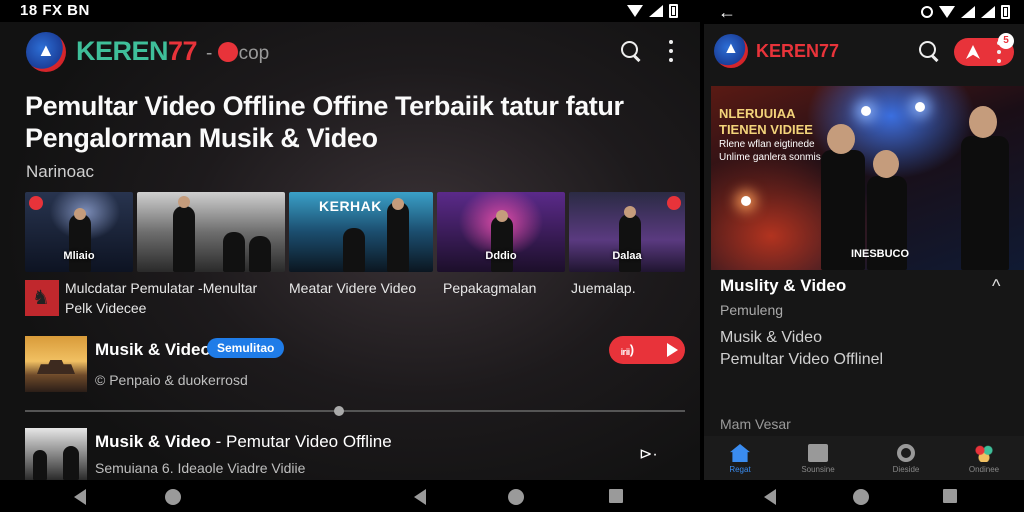 Image resolution: width=1024 pixels, height=512 pixels. I want to click on brand-part2: 77, so click(183, 51).